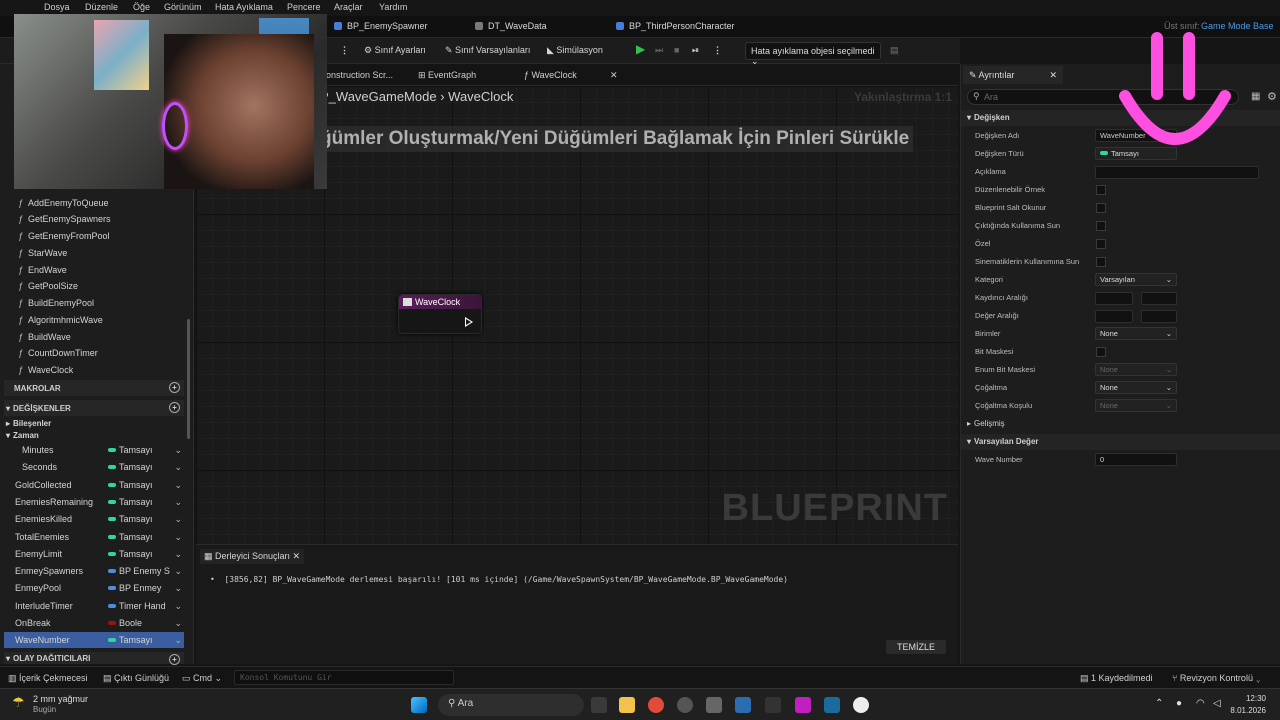  Describe the element at coordinates (1159, 298) in the screenshot. I see `slider-range-max` at that location.